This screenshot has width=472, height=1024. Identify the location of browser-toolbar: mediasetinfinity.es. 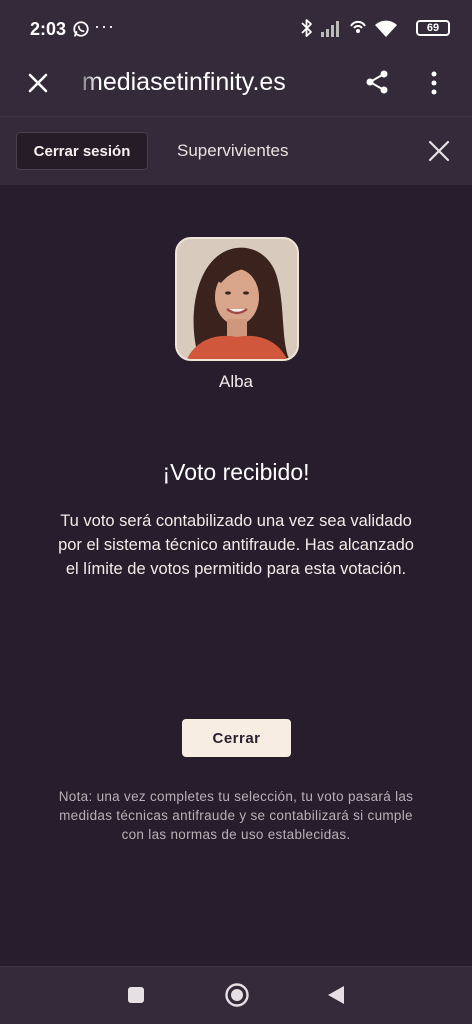
(236, 87).